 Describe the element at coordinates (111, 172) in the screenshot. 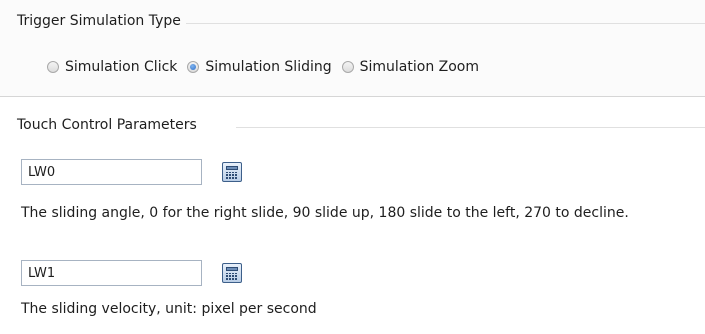

I see `sliding-angle-address-input` at that location.